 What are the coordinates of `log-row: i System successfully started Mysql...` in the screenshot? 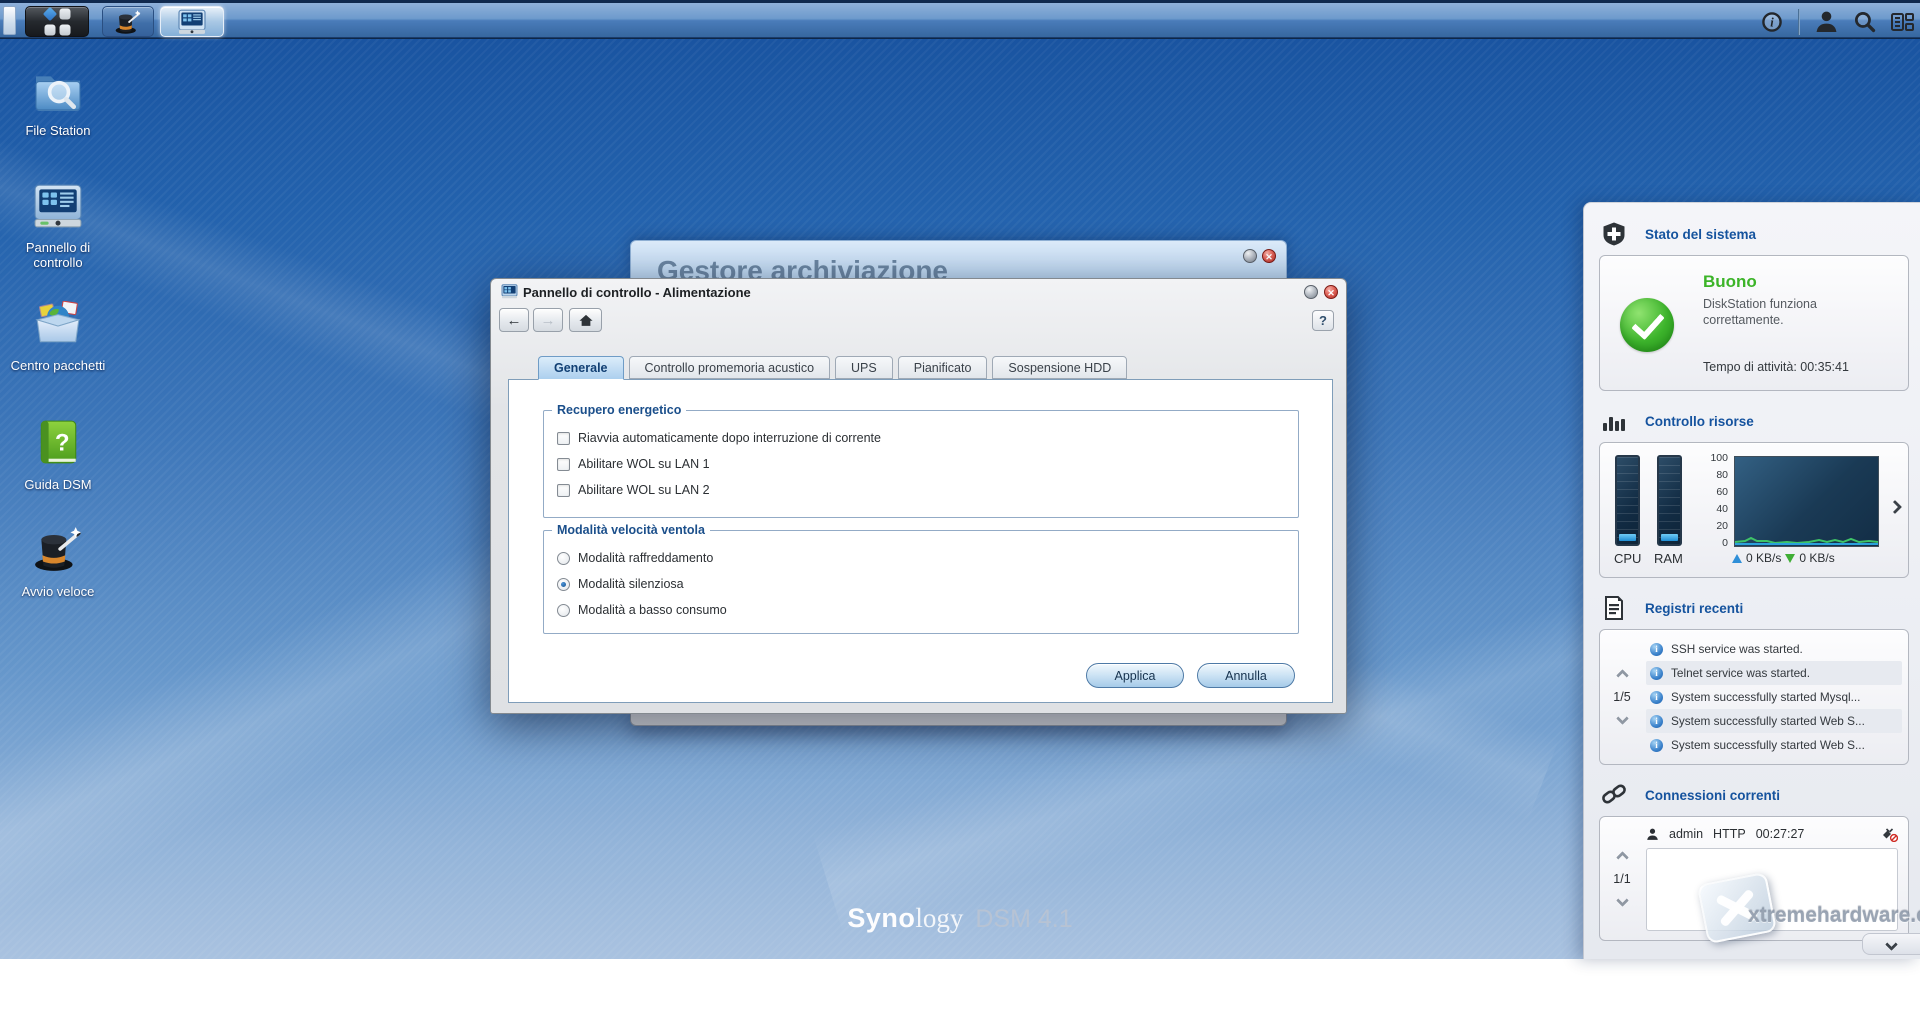 It's located at (1774, 697).